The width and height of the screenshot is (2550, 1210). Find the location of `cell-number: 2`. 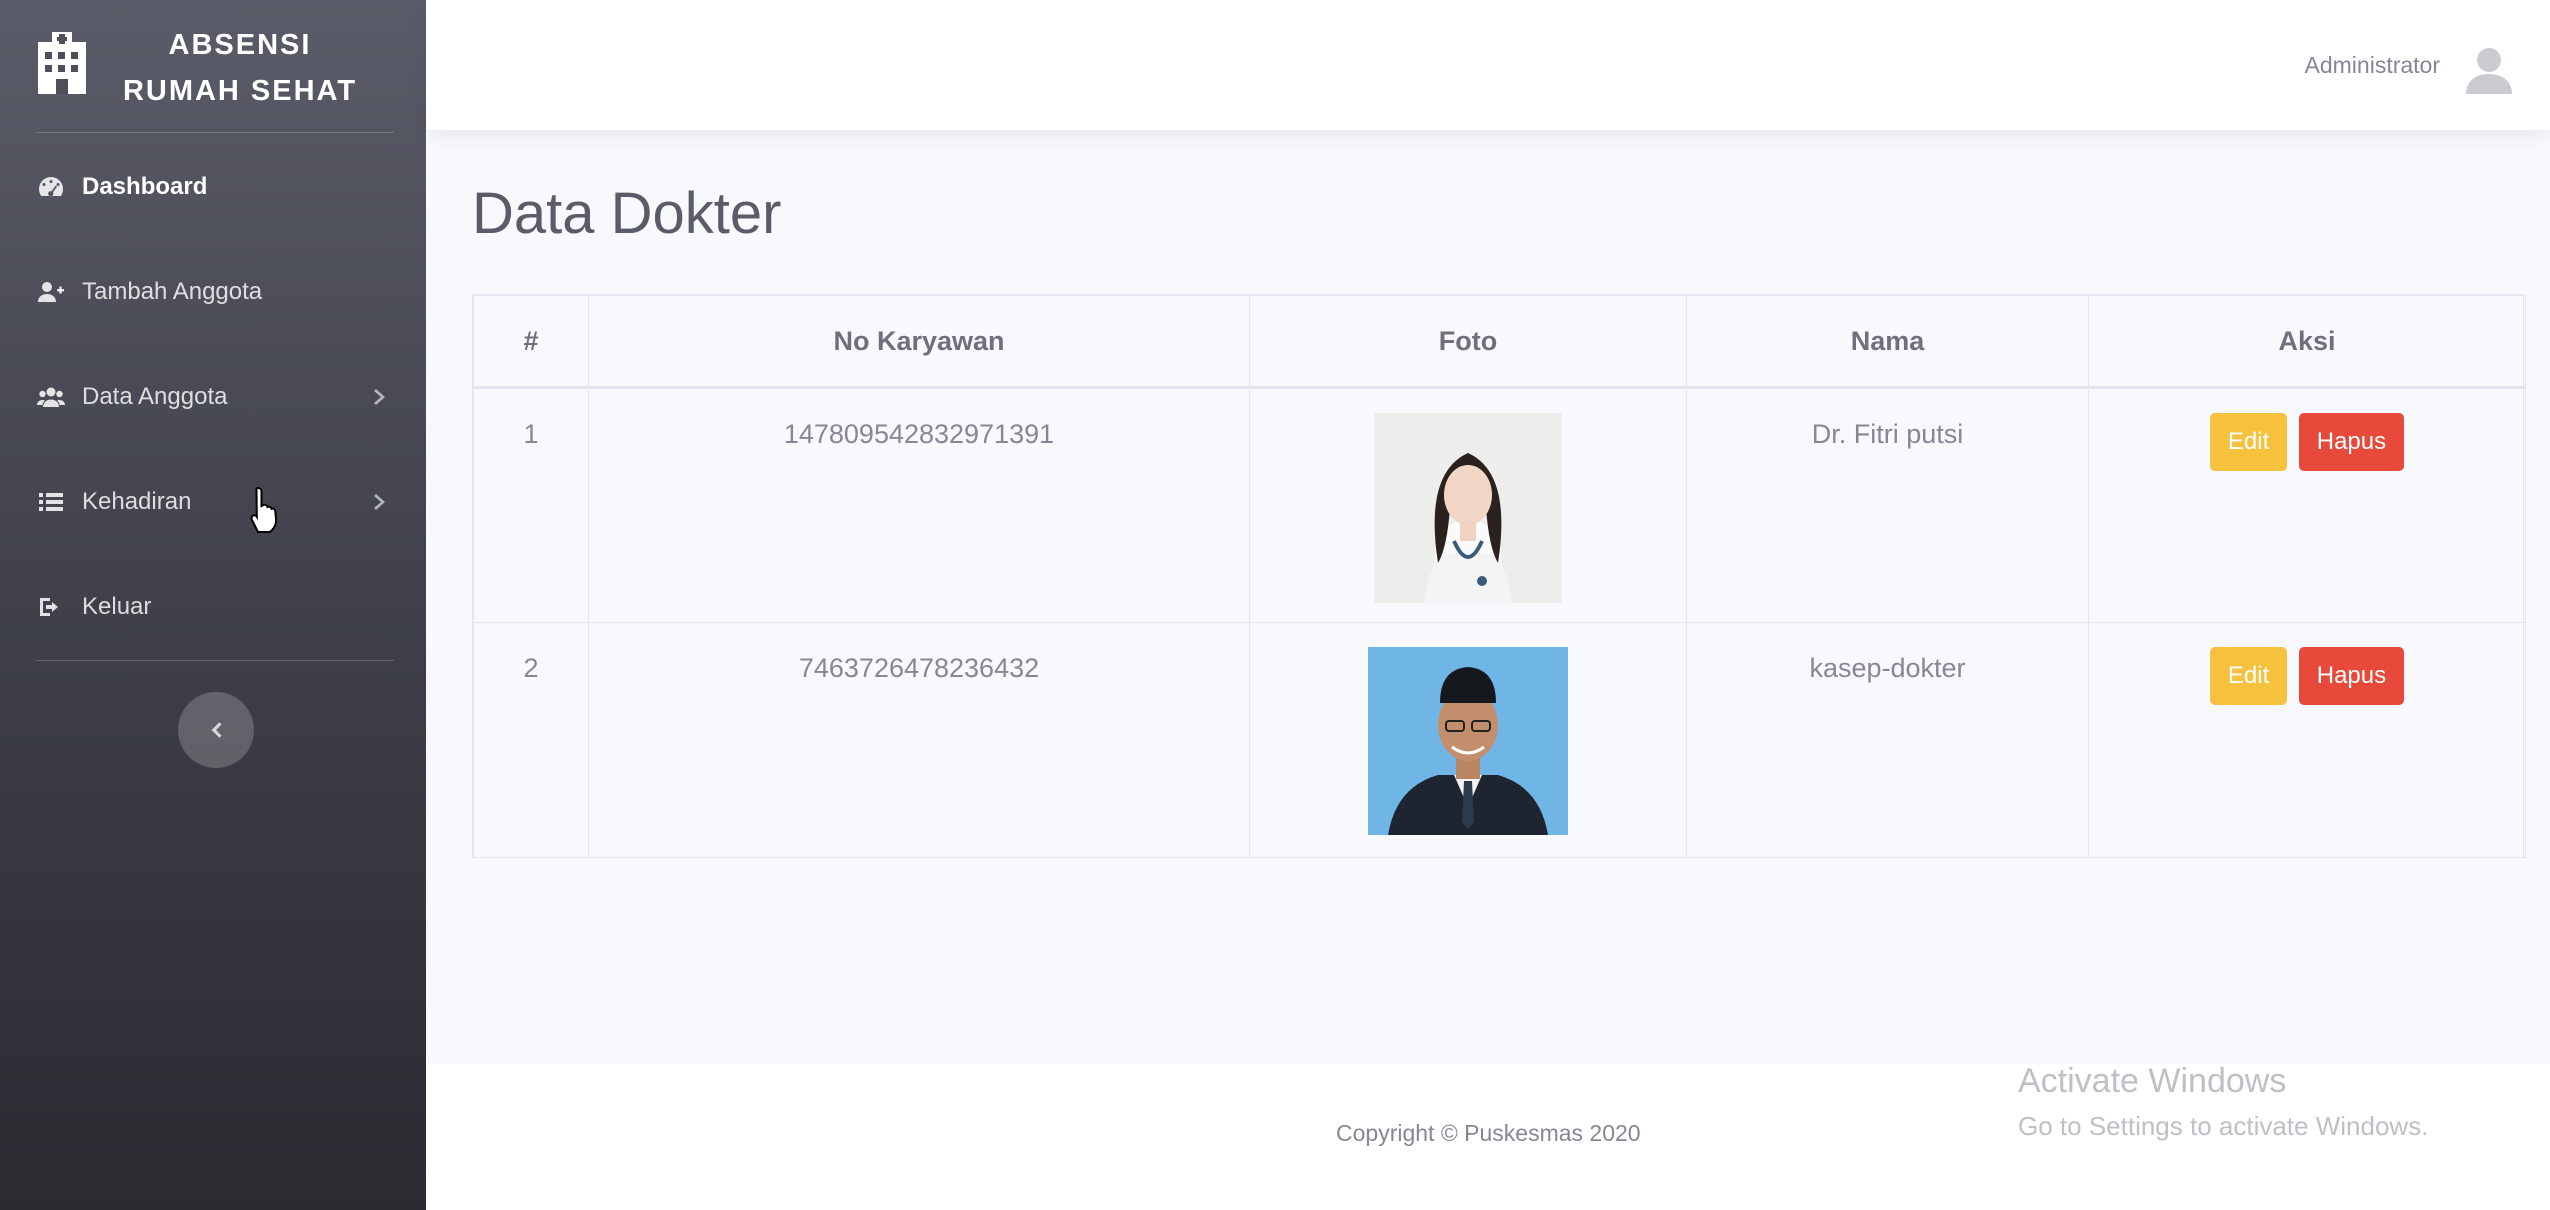

cell-number: 2 is located at coordinates (531, 740).